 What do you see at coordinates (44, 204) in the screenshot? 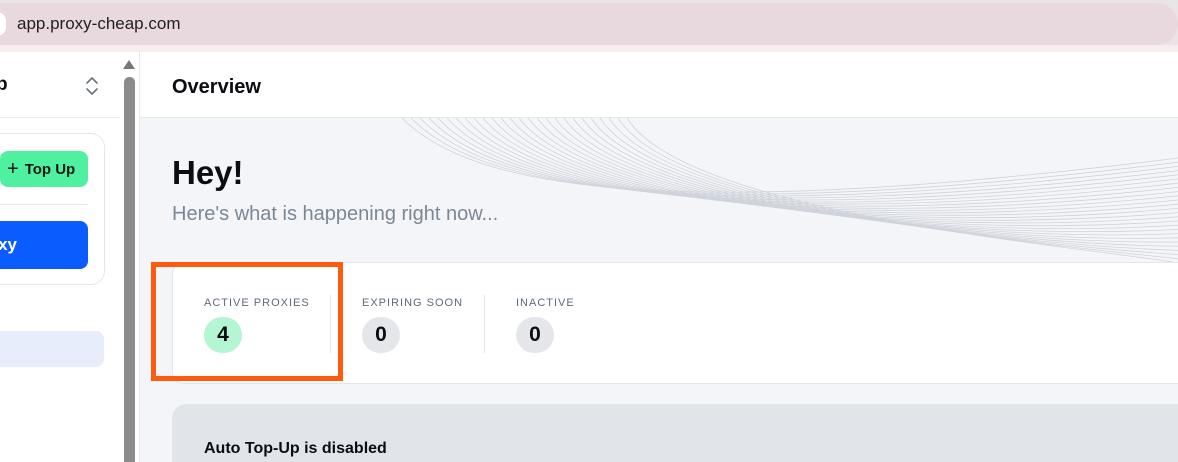
I see `card-divider` at bounding box center [44, 204].